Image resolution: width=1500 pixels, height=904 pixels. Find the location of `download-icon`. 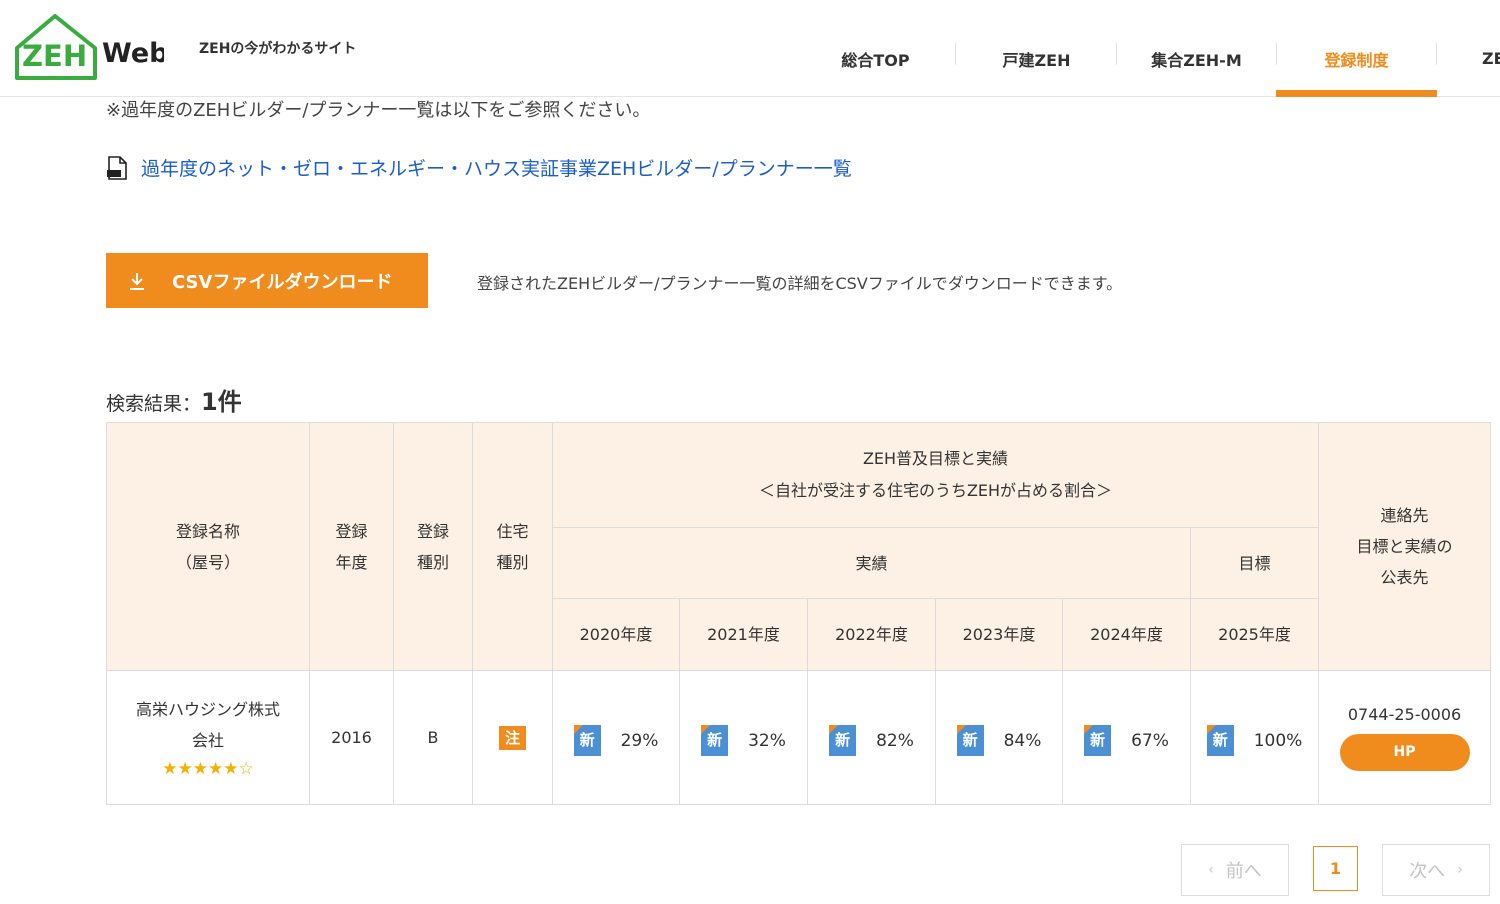

download-icon is located at coordinates (137, 281).